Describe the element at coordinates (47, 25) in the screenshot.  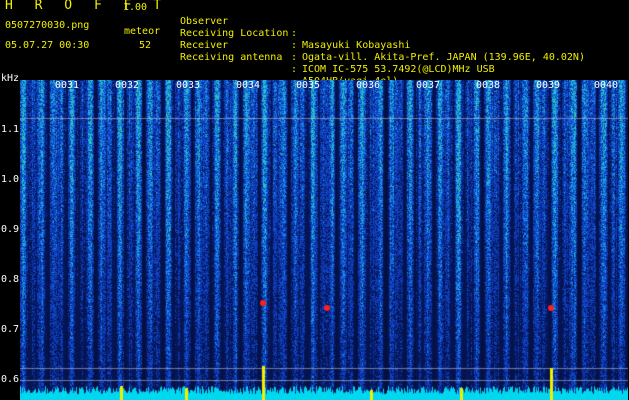
I see `image-filename: 0507270030.png` at that location.